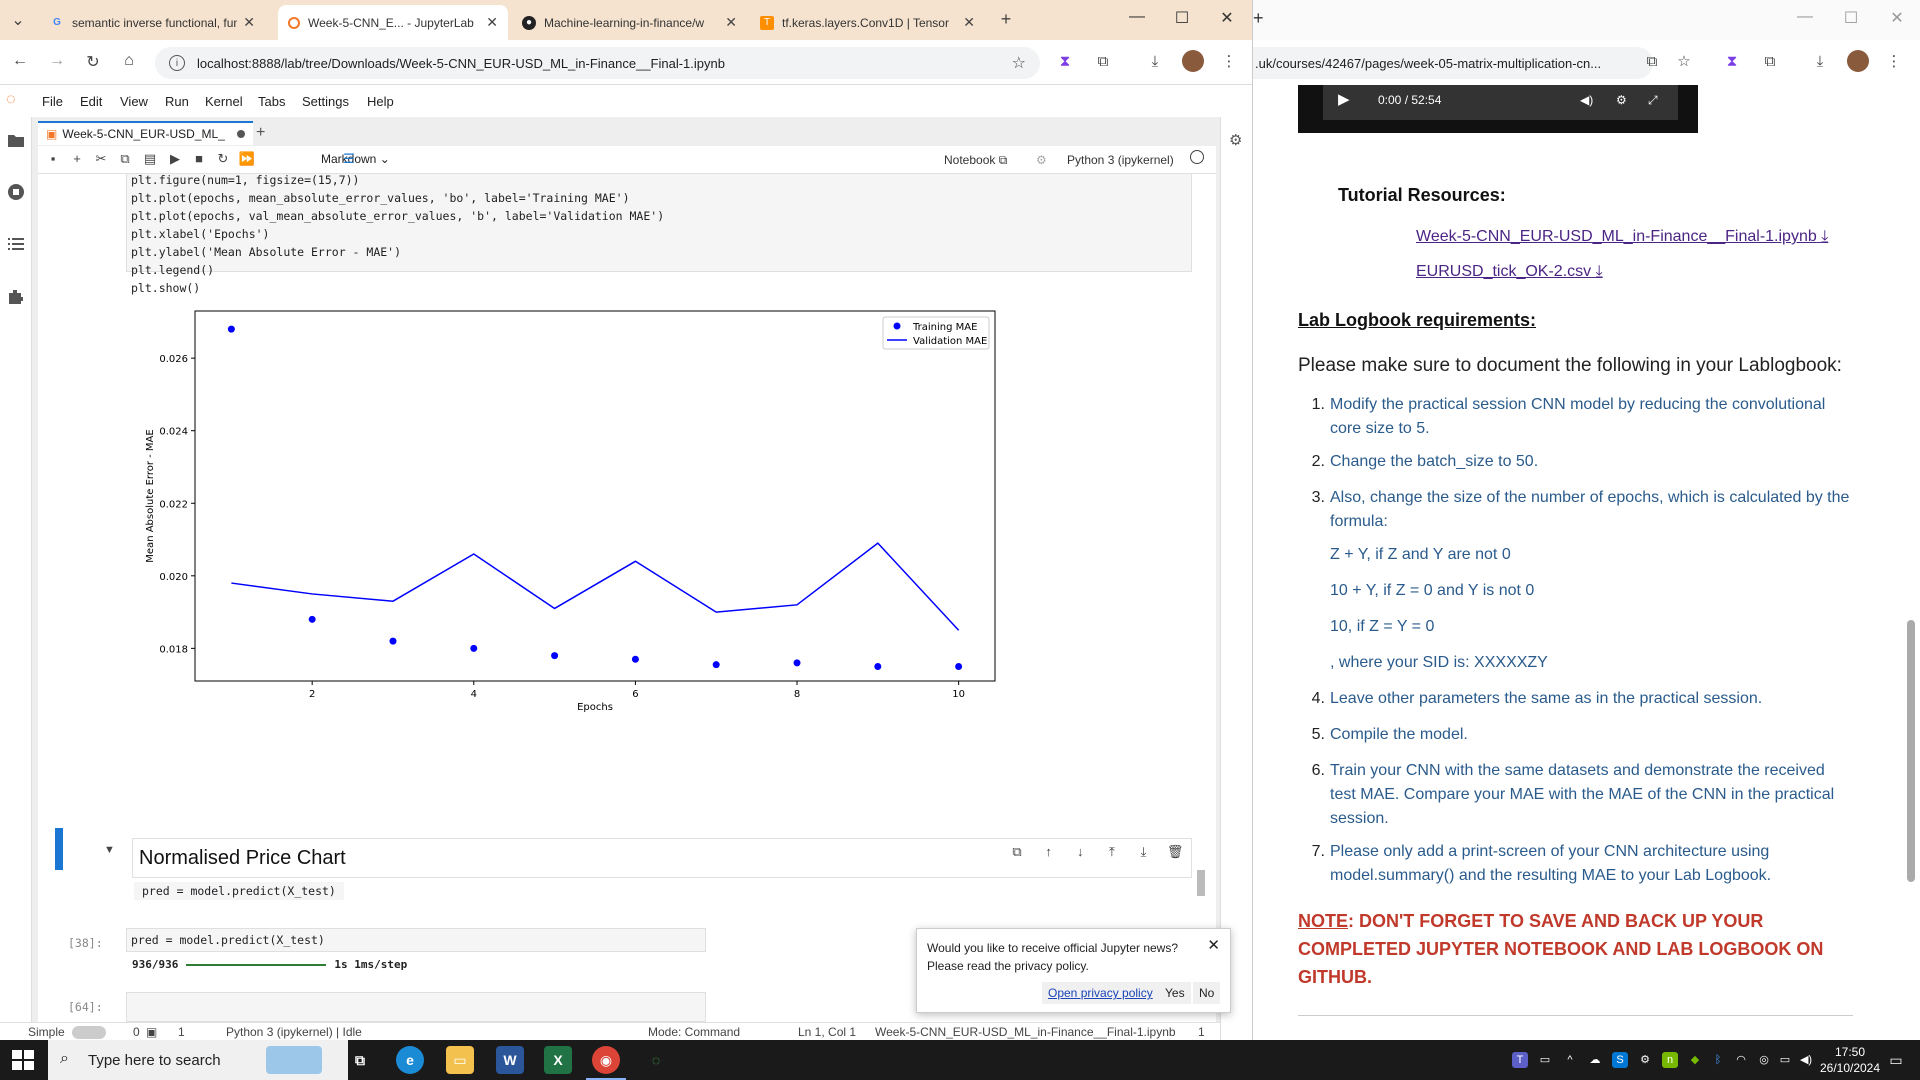  Describe the element at coordinates (1017, 852) in the screenshot. I see `duplicate-cell-icon: ⧉` at that location.